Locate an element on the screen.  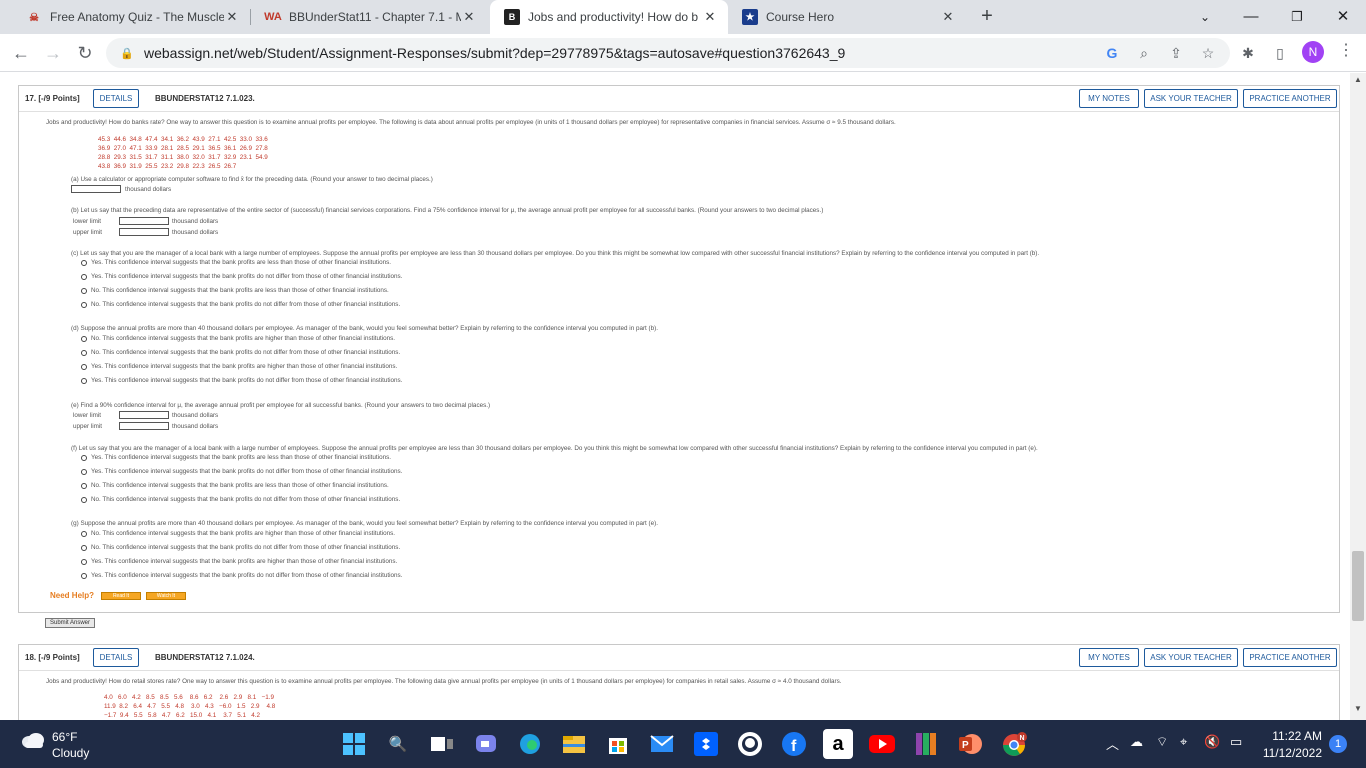
read-it-button: Read It is located at coordinates (121, 596).